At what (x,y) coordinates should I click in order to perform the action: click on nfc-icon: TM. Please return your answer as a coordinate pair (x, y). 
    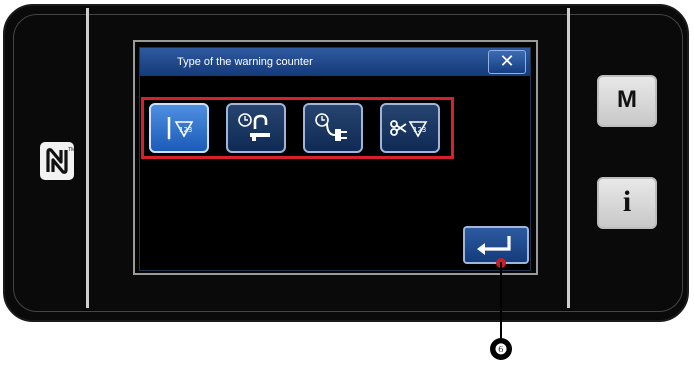
    Looking at the image, I should click on (57, 161).